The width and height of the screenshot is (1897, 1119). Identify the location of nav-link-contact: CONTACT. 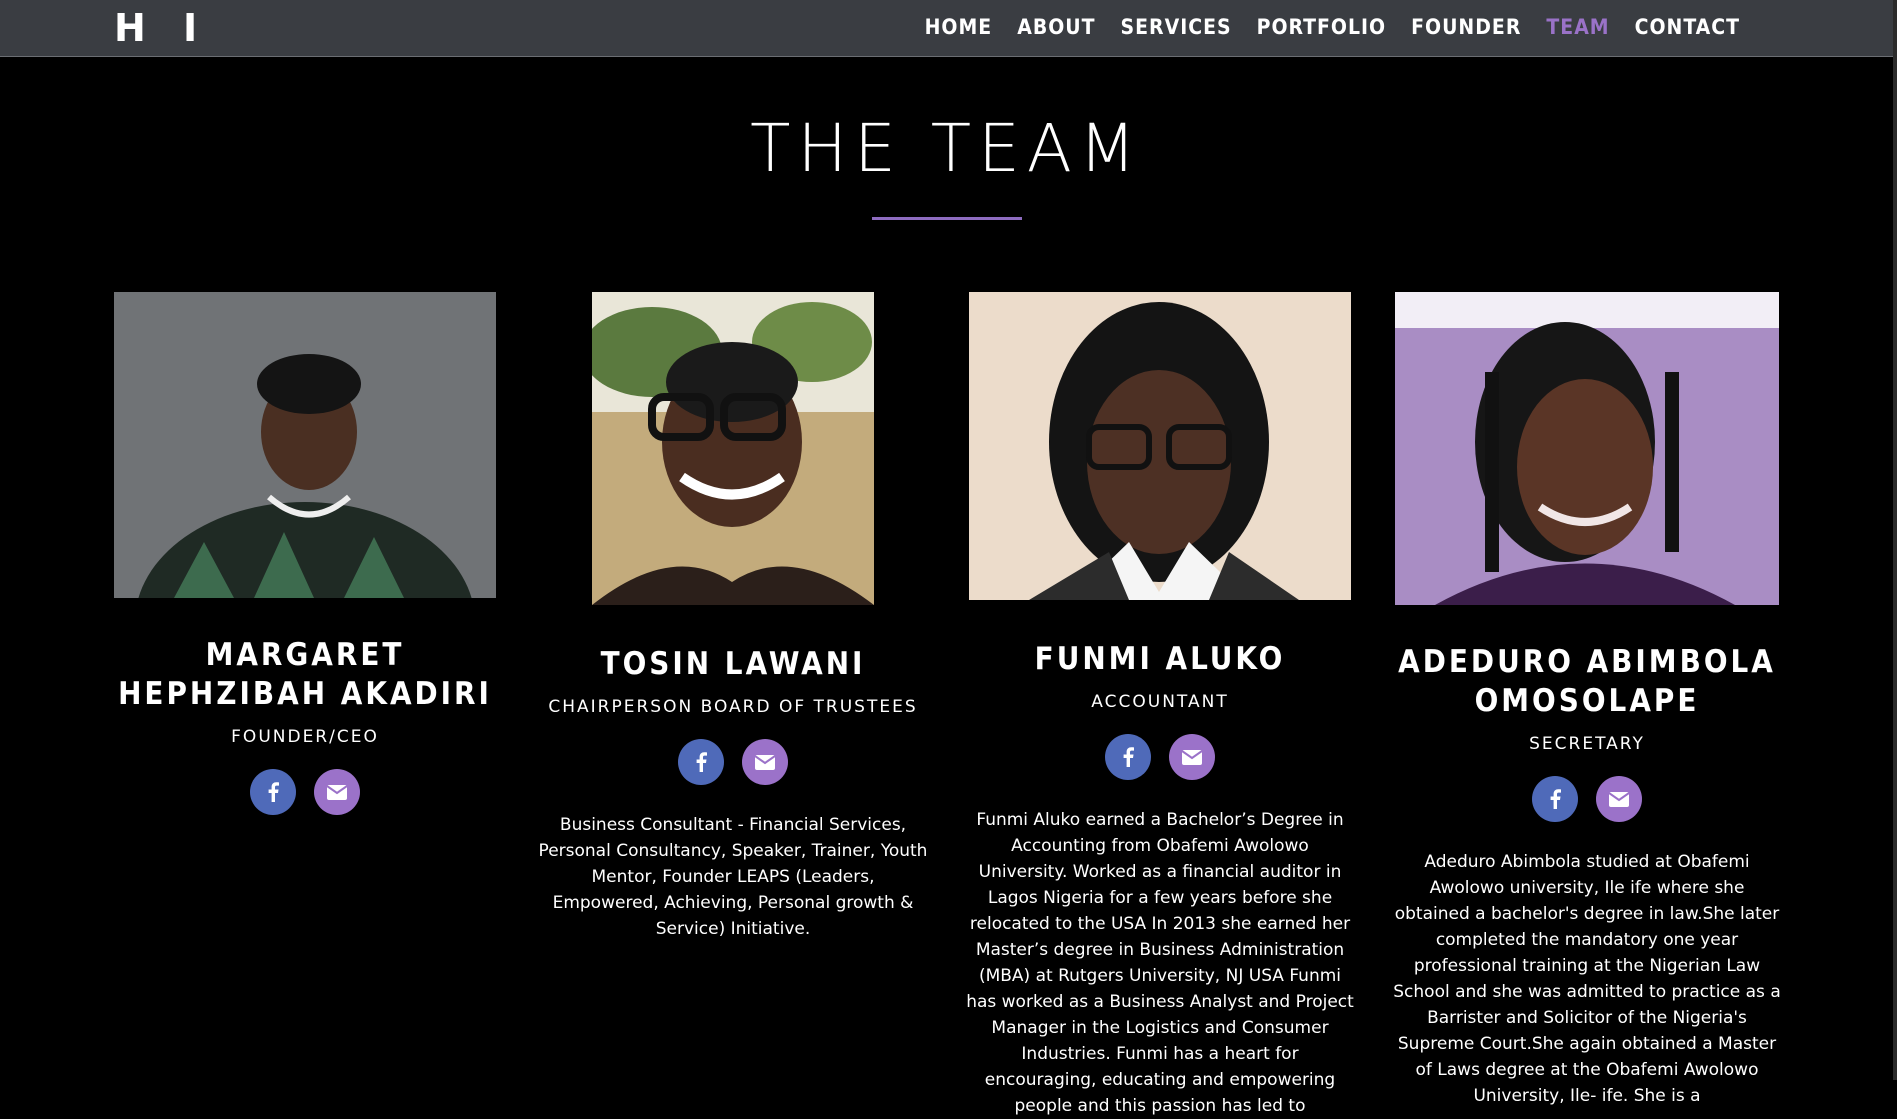
(1687, 27).